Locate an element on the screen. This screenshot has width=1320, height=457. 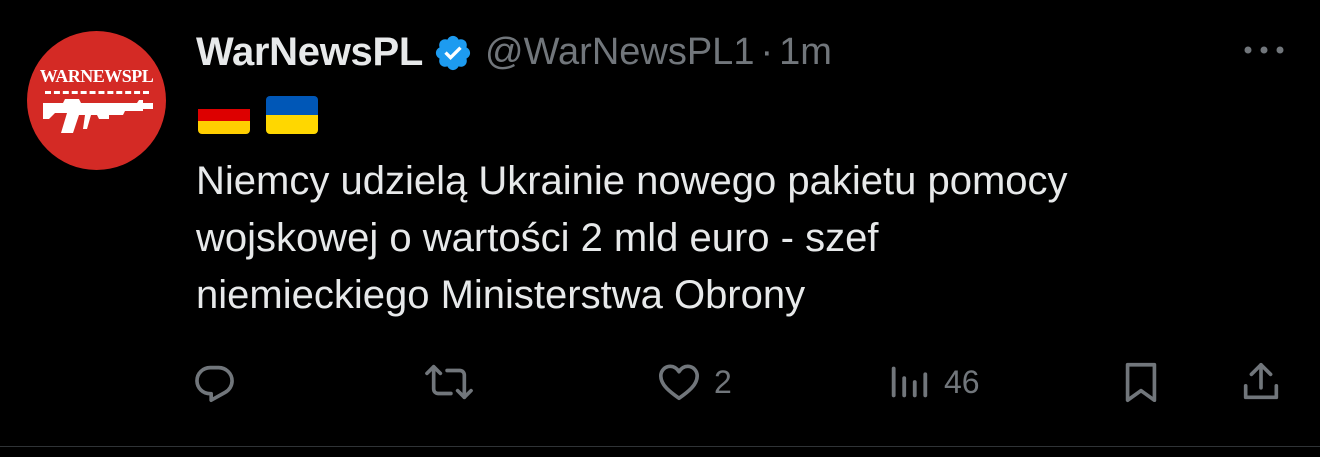
share-button is located at coordinates (1261, 382).